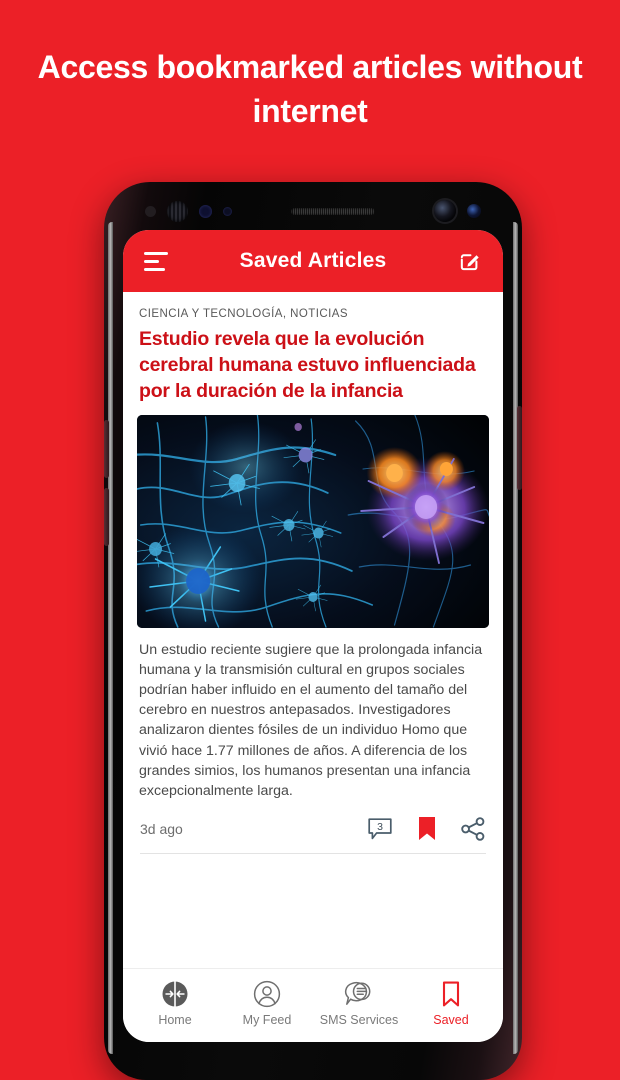 The height and width of the screenshot is (1080, 620). What do you see at coordinates (227, 211) in the screenshot?
I see `light-sensor-icon` at bounding box center [227, 211].